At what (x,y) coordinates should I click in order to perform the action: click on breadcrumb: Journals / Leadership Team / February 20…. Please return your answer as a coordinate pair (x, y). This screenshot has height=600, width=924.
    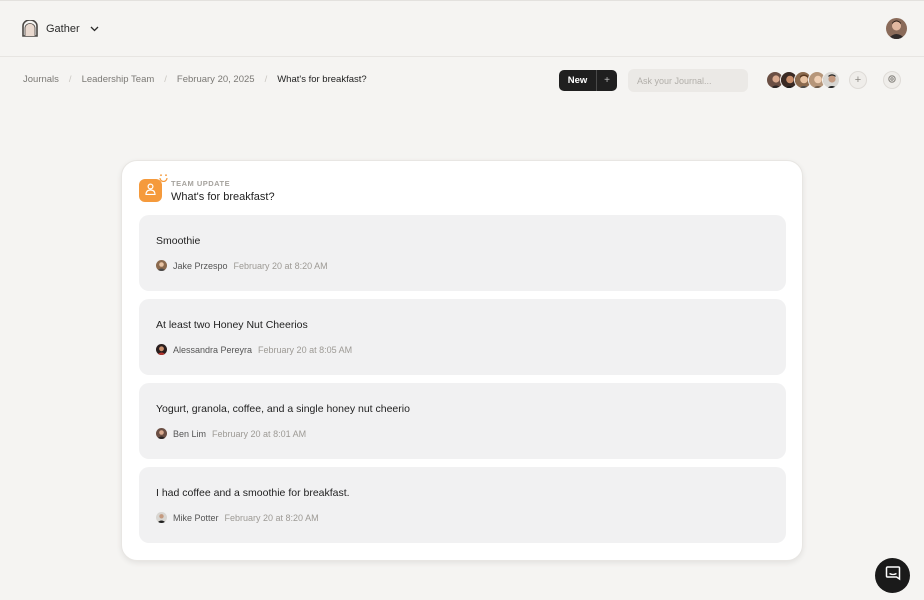
    Looking at the image, I should click on (195, 79).